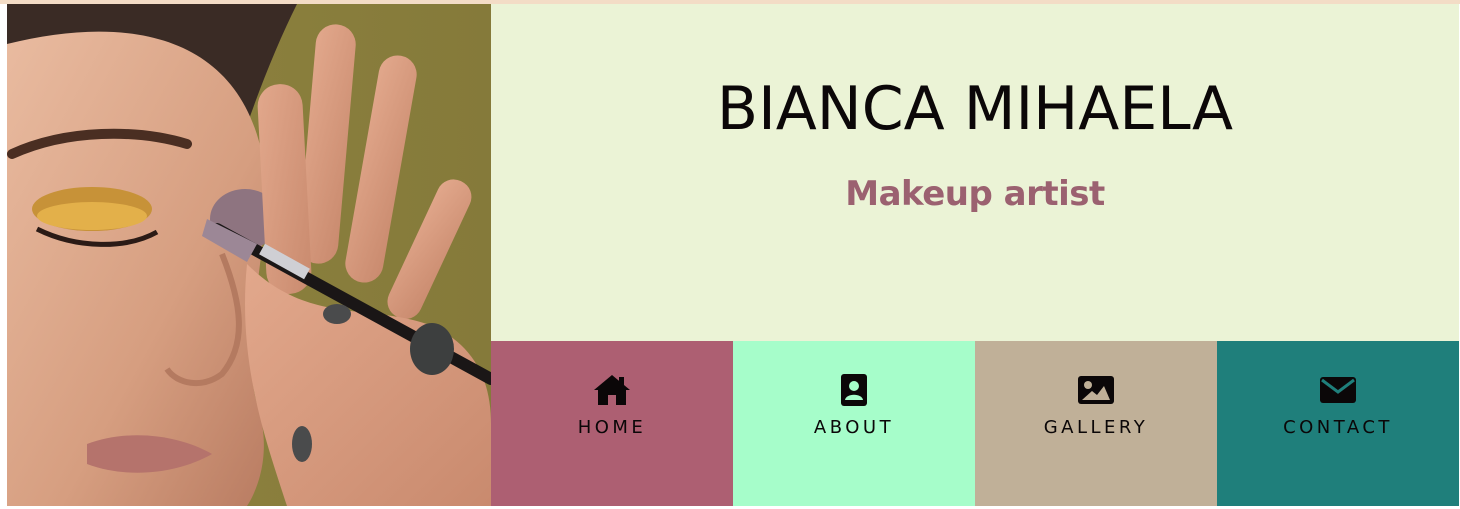  I want to click on envelope-icon, so click(1338, 390).